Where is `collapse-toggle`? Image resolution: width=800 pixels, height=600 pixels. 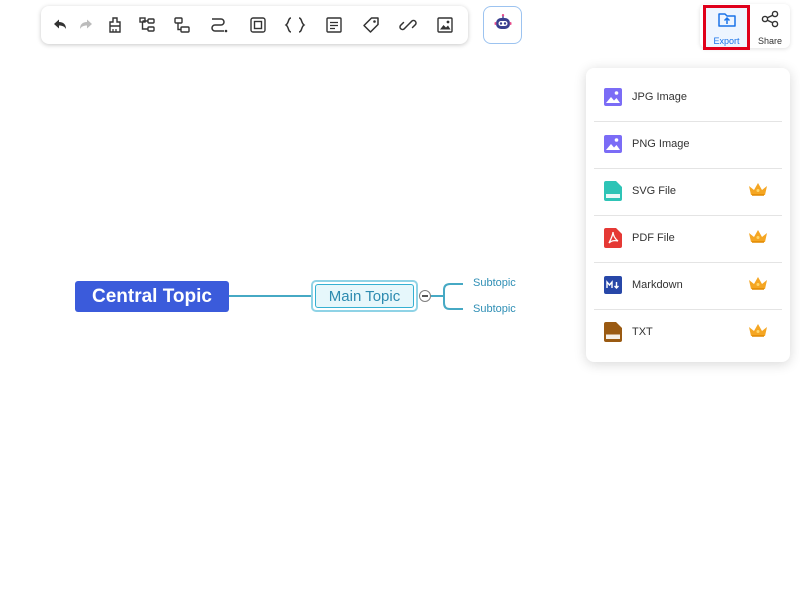
collapse-toggle is located at coordinates (425, 296).